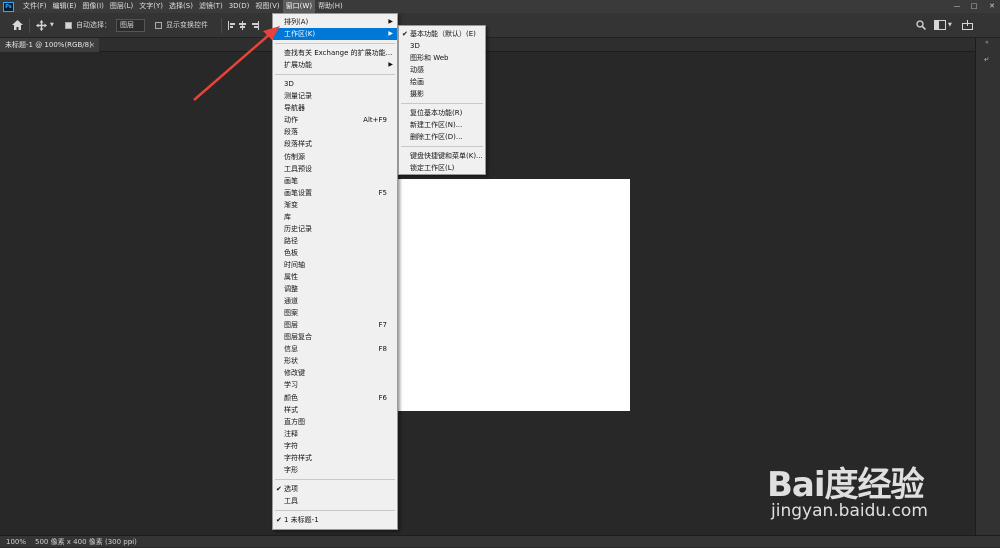 The height and width of the screenshot is (548, 1000). Describe the element at coordinates (335, 337) in the screenshot. I see `menu-item: 图层复合` at that location.